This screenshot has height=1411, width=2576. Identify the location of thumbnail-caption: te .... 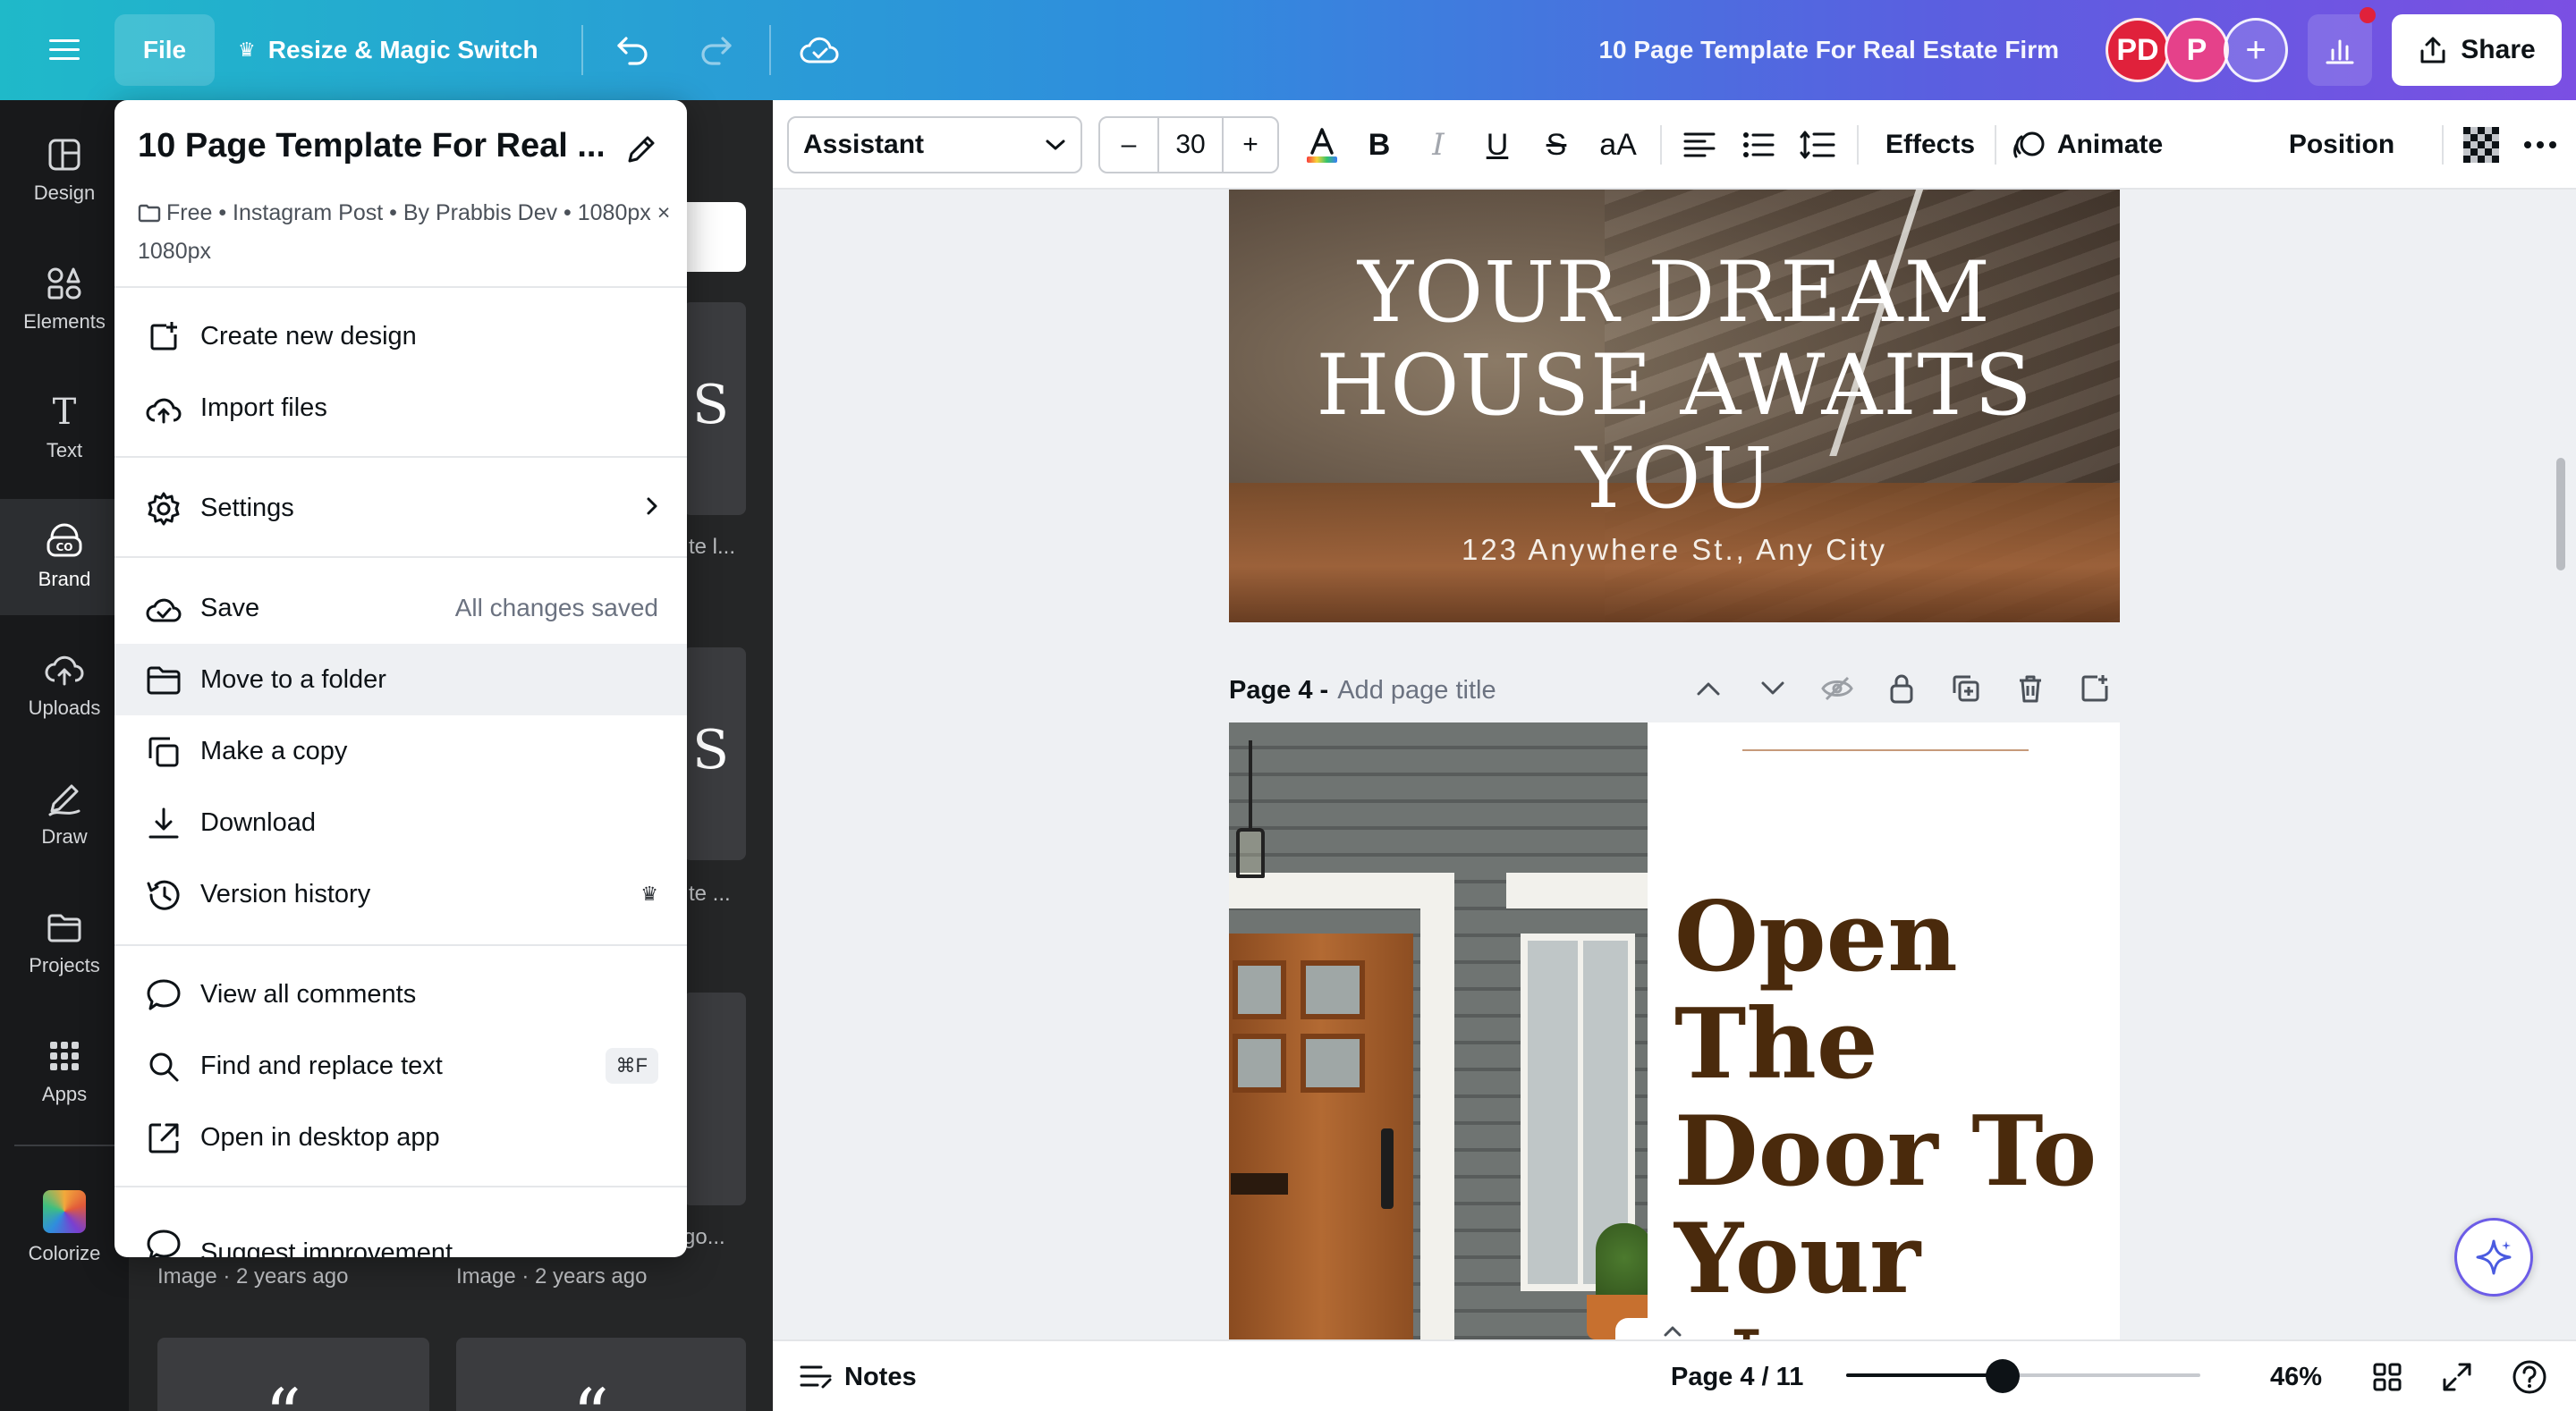
(710, 894).